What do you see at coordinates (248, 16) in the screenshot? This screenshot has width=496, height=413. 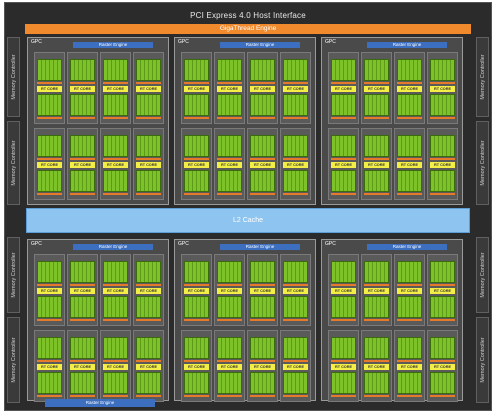 I see `pcie-host-interface: PCI Express 4.0 Host Interface` at bounding box center [248, 16].